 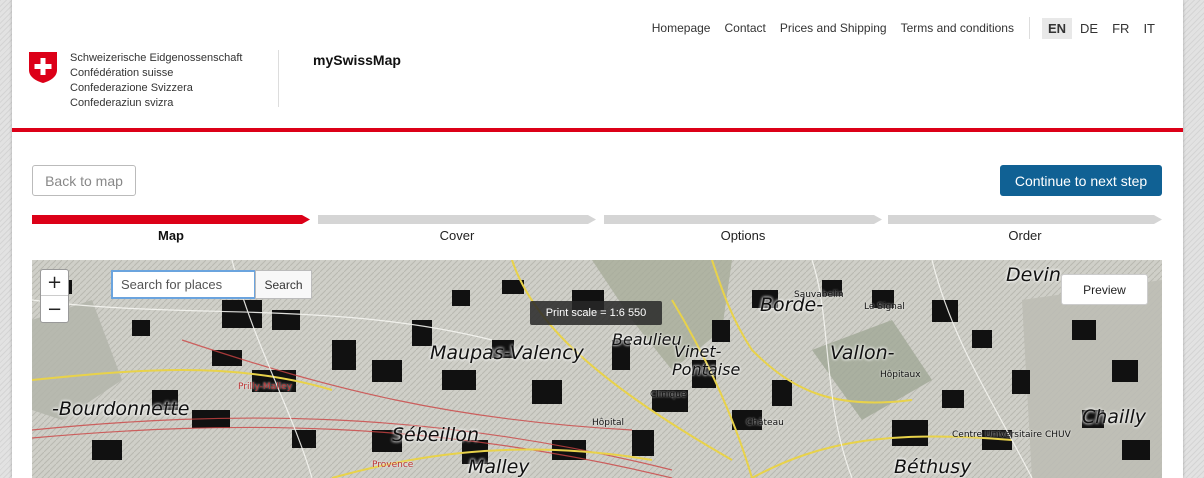 I want to click on continue-next-step-button: Continue to next step, so click(x=1081, y=180).